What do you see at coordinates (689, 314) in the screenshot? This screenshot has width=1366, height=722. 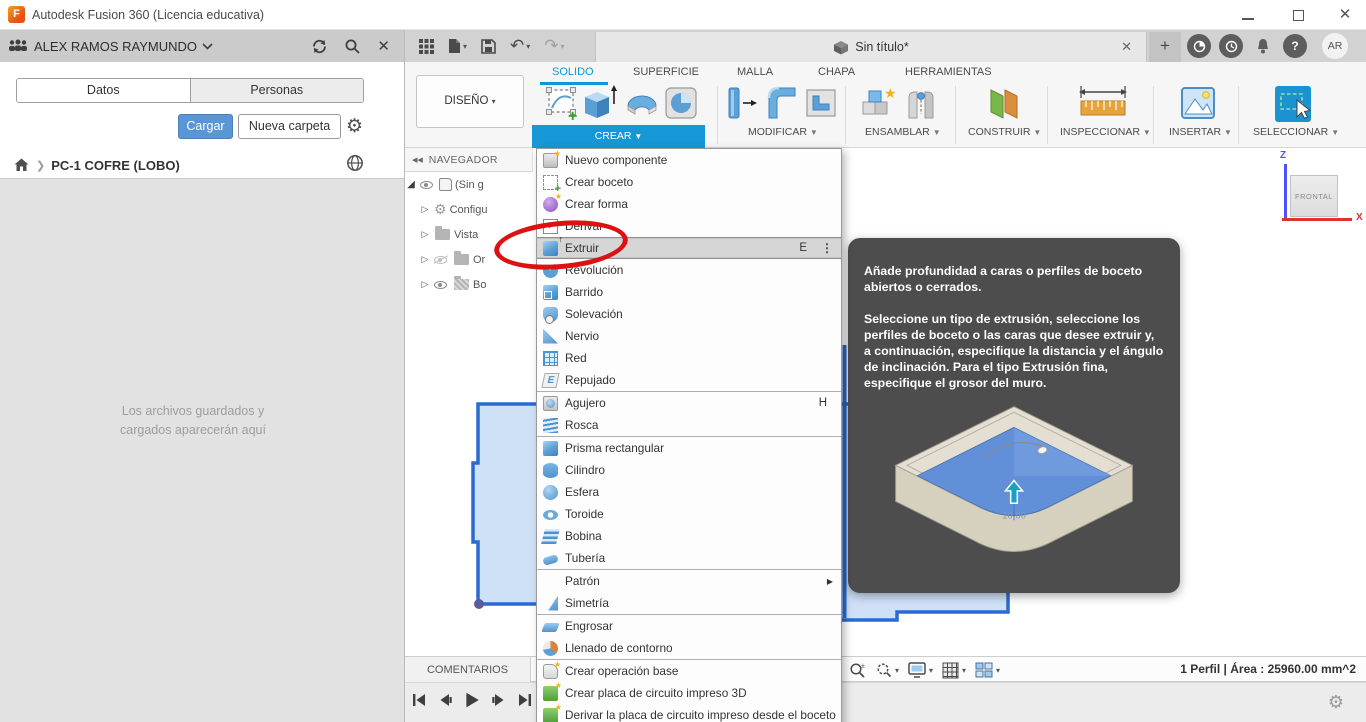 I see `menu-item-solevacion: Solevación` at bounding box center [689, 314].